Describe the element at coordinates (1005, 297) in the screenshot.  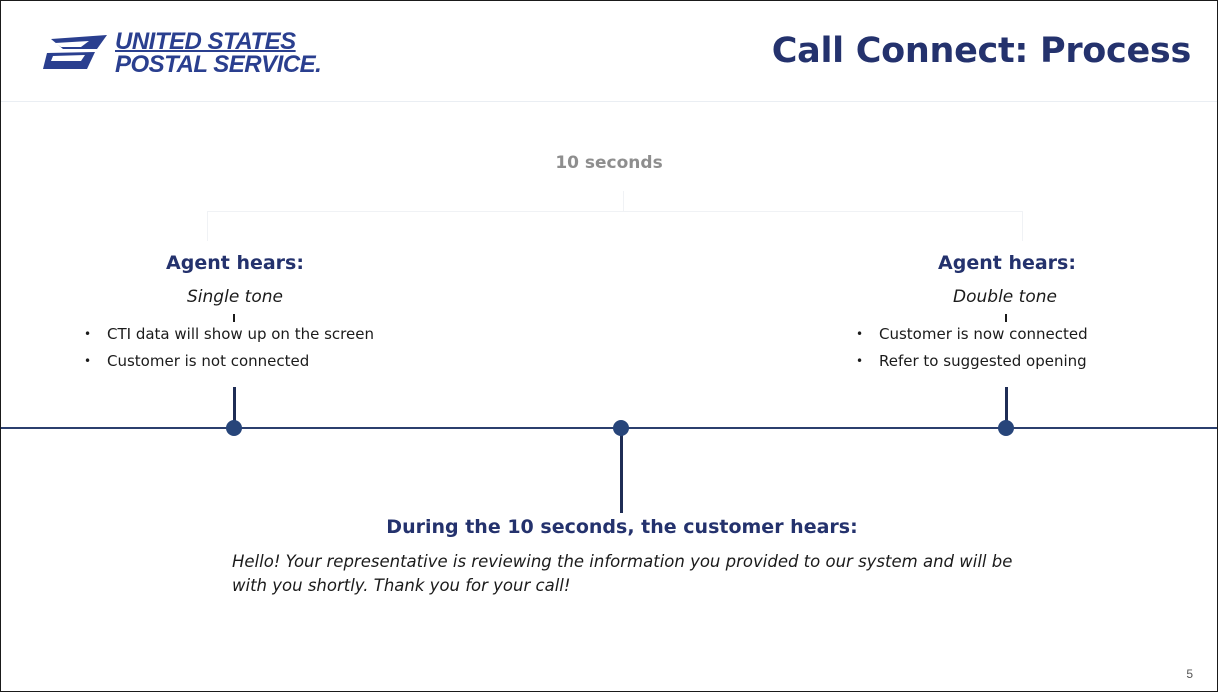
I see `right-event-tone: Double tone` at that location.